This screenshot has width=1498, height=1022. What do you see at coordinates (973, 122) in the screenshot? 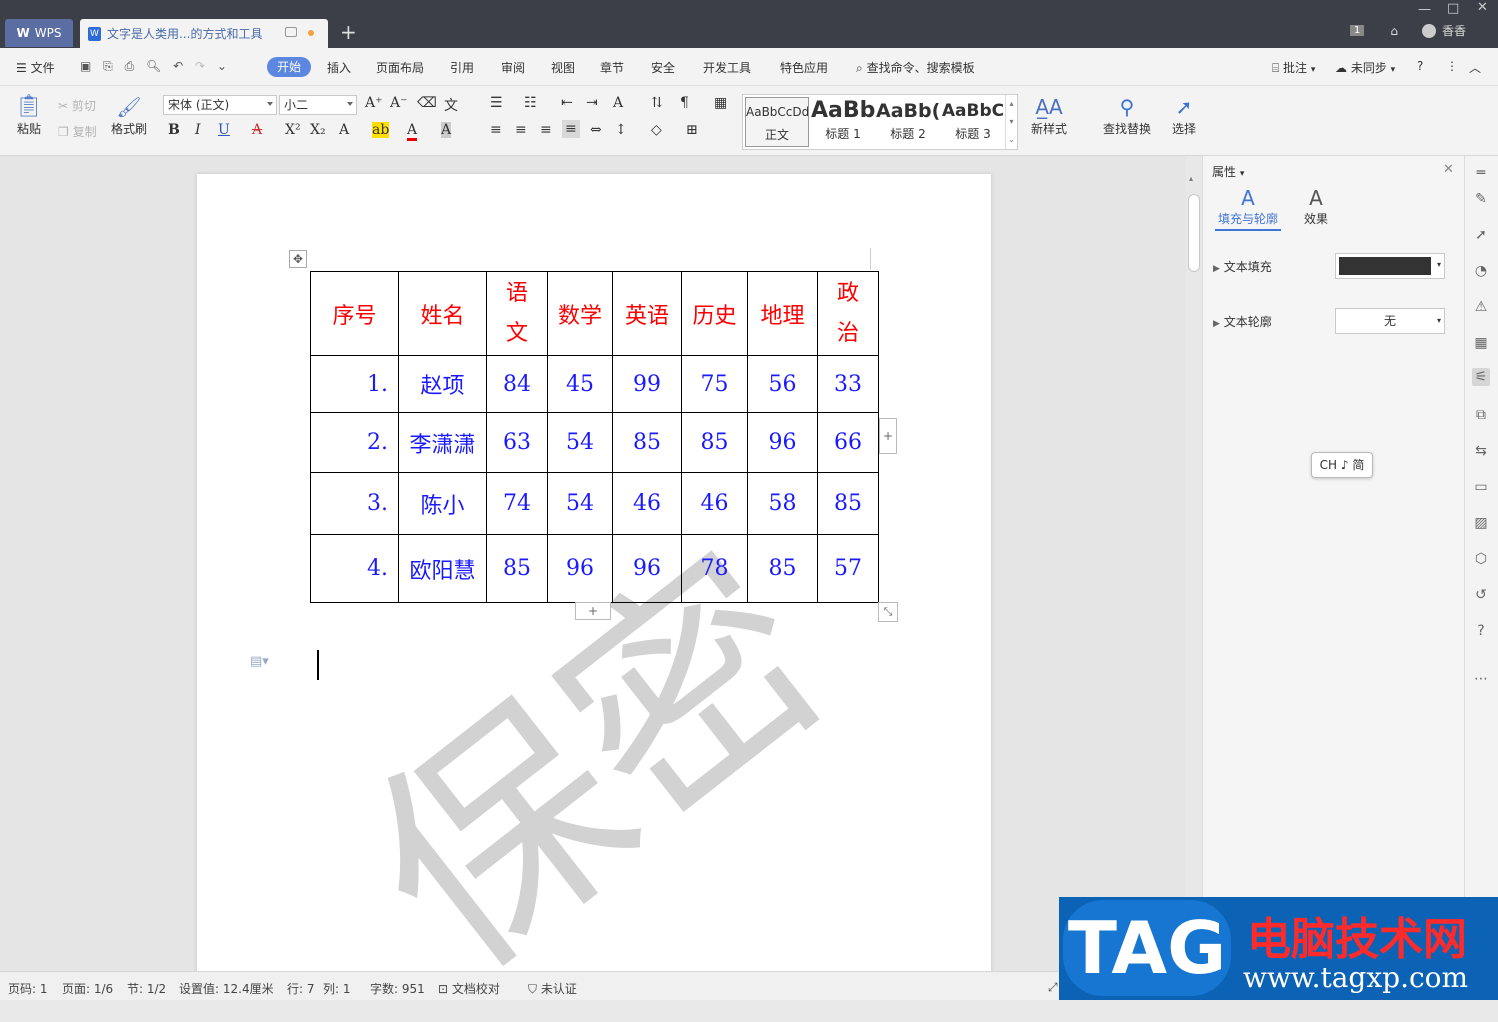
I see `style-heading-3: AaBbC 标题 3` at bounding box center [973, 122].